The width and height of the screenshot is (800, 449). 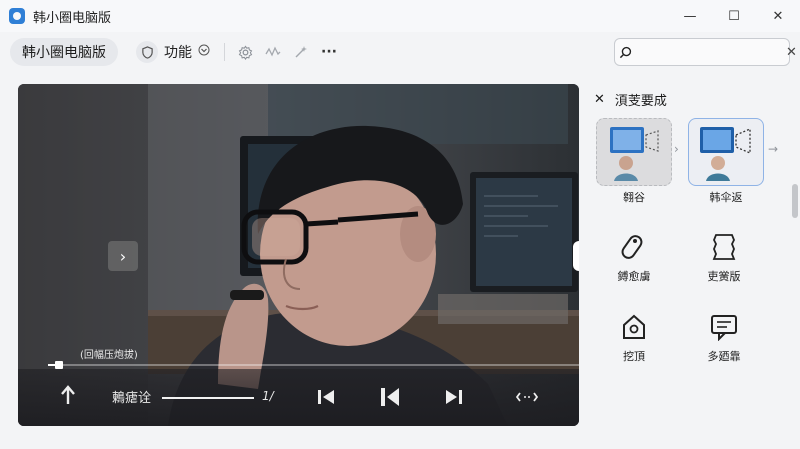 What do you see at coordinates (147, 52) in the screenshot?
I see `shield-icon` at bounding box center [147, 52].